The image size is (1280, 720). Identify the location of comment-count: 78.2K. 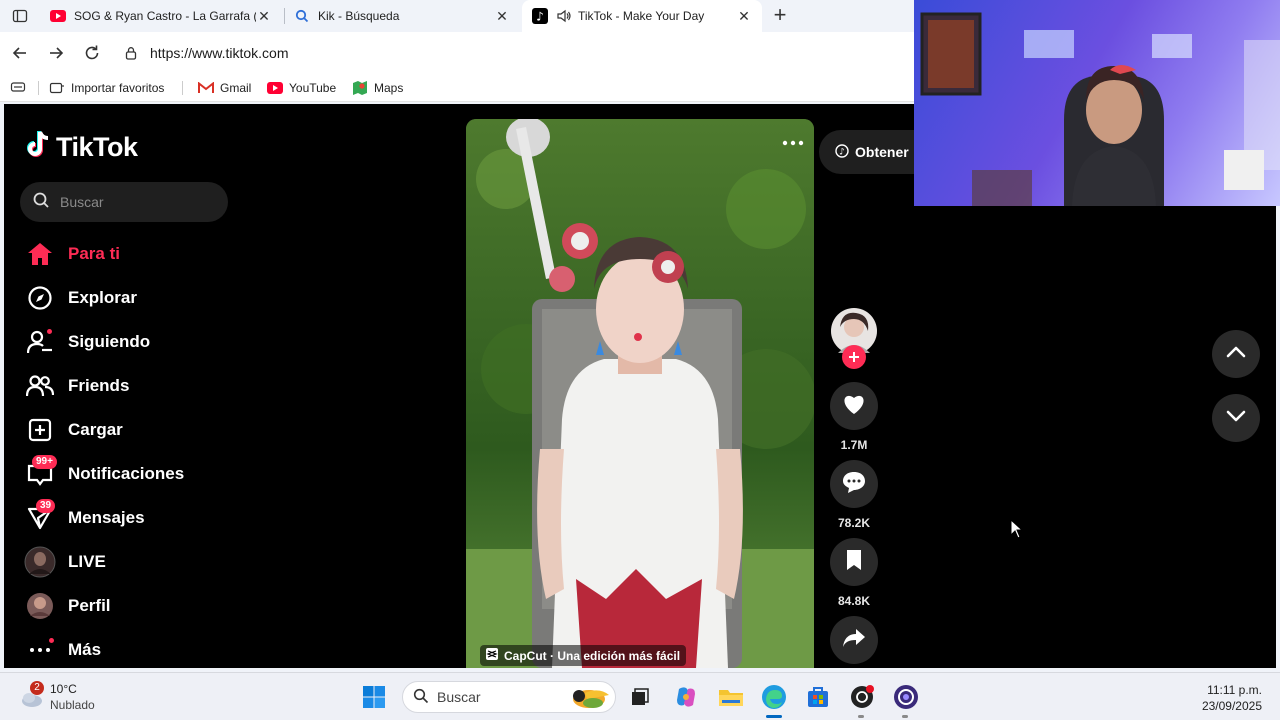
(854, 523).